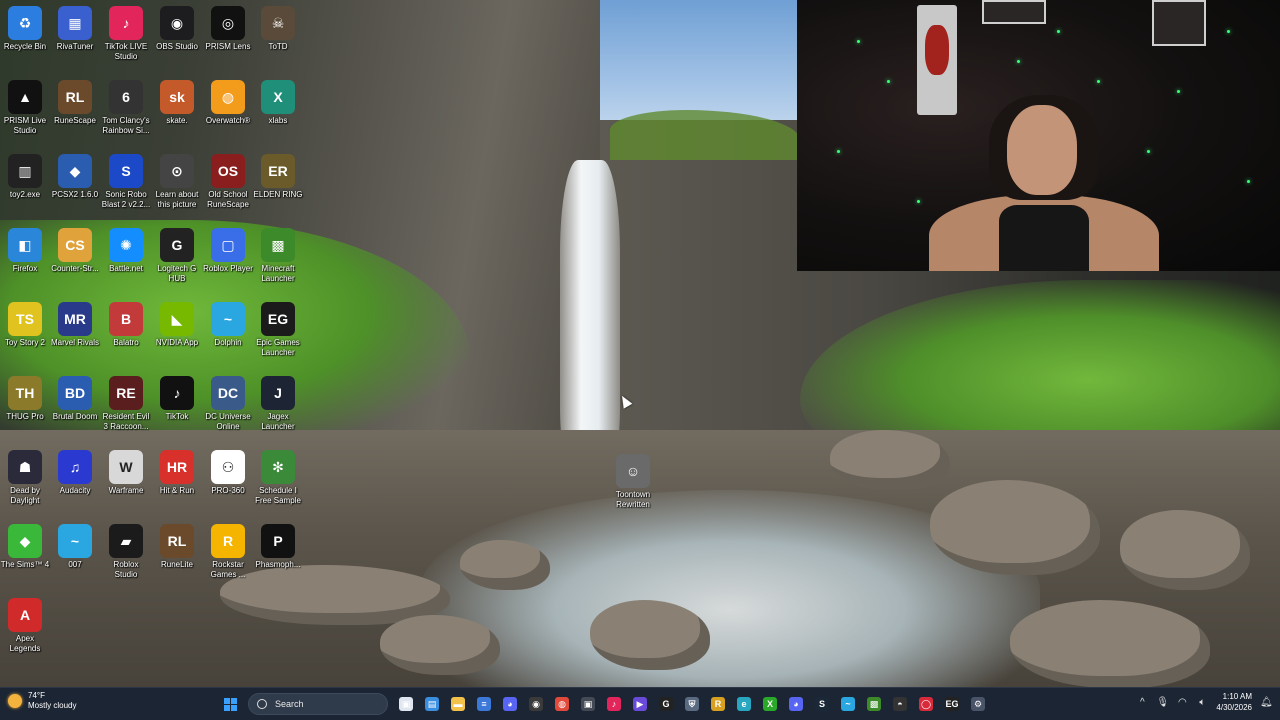 This screenshot has height=720, width=1280. I want to click on desktop-shortcut: ✺ Battle.net, so click(126, 260).